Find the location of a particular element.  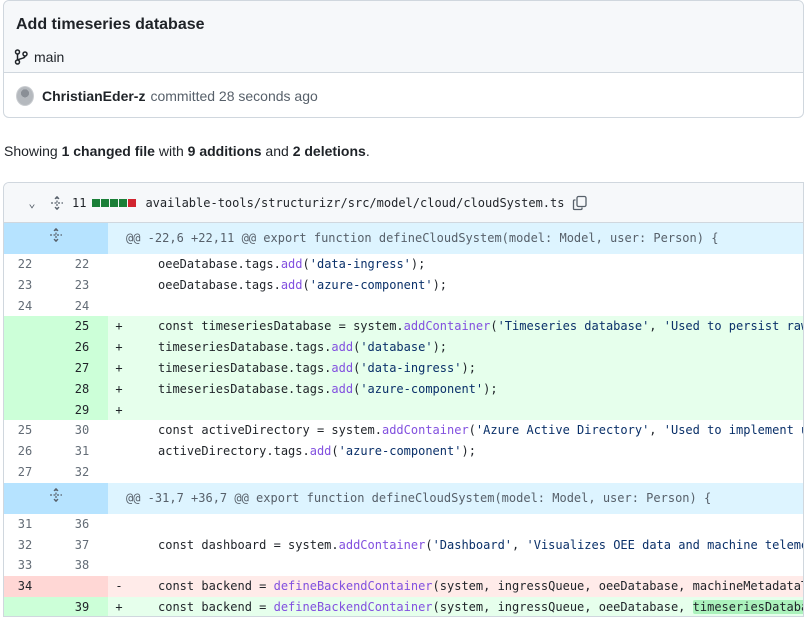

new-line-number: 31 is located at coordinates (82, 451).